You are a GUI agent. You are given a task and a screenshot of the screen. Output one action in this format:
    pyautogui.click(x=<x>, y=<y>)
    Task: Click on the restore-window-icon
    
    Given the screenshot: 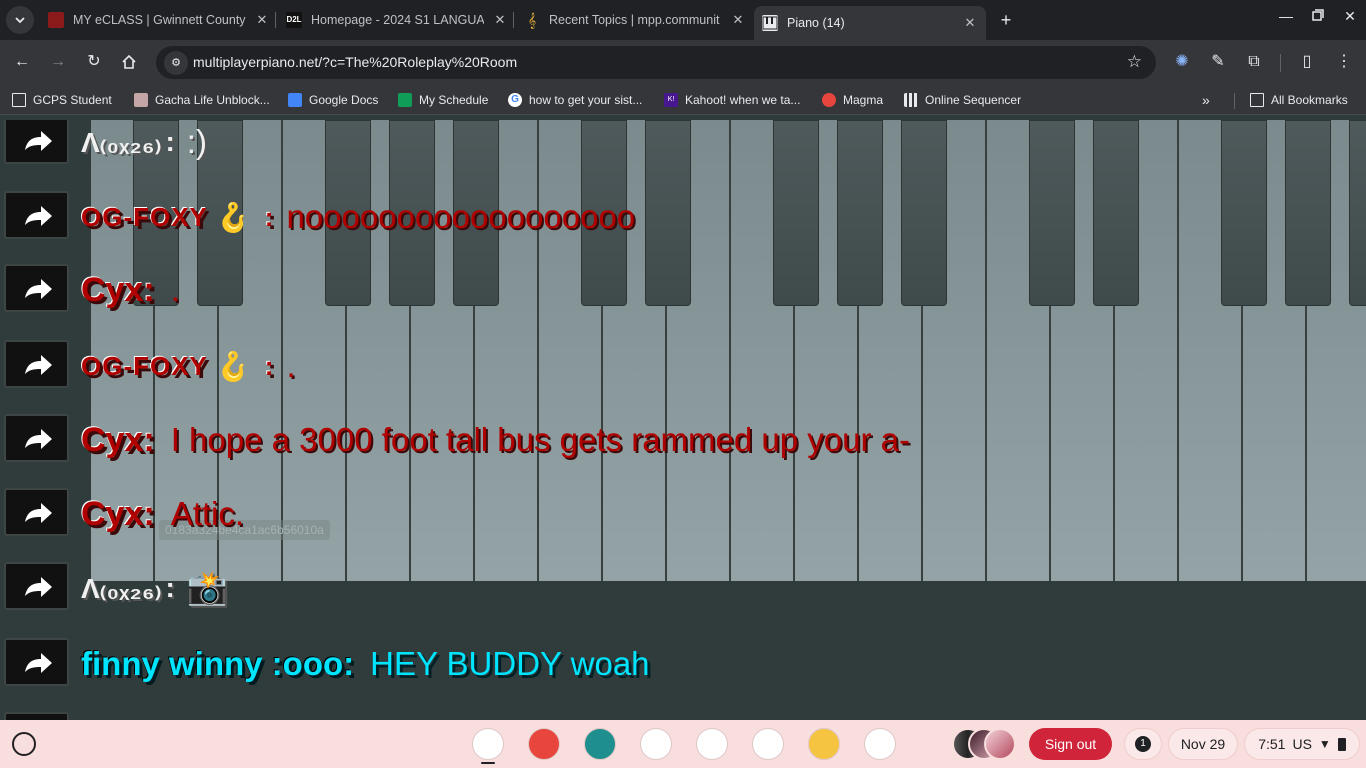 What is the action you would take?
    pyautogui.click(x=1318, y=16)
    